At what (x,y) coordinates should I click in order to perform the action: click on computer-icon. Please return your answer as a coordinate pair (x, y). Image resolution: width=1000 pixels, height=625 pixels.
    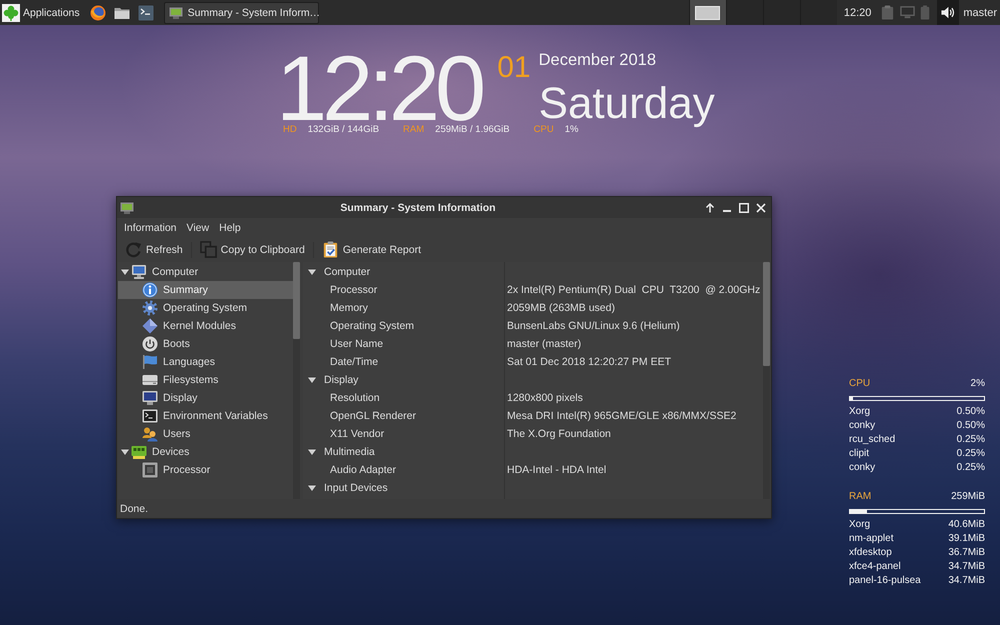
    Looking at the image, I should click on (139, 272).